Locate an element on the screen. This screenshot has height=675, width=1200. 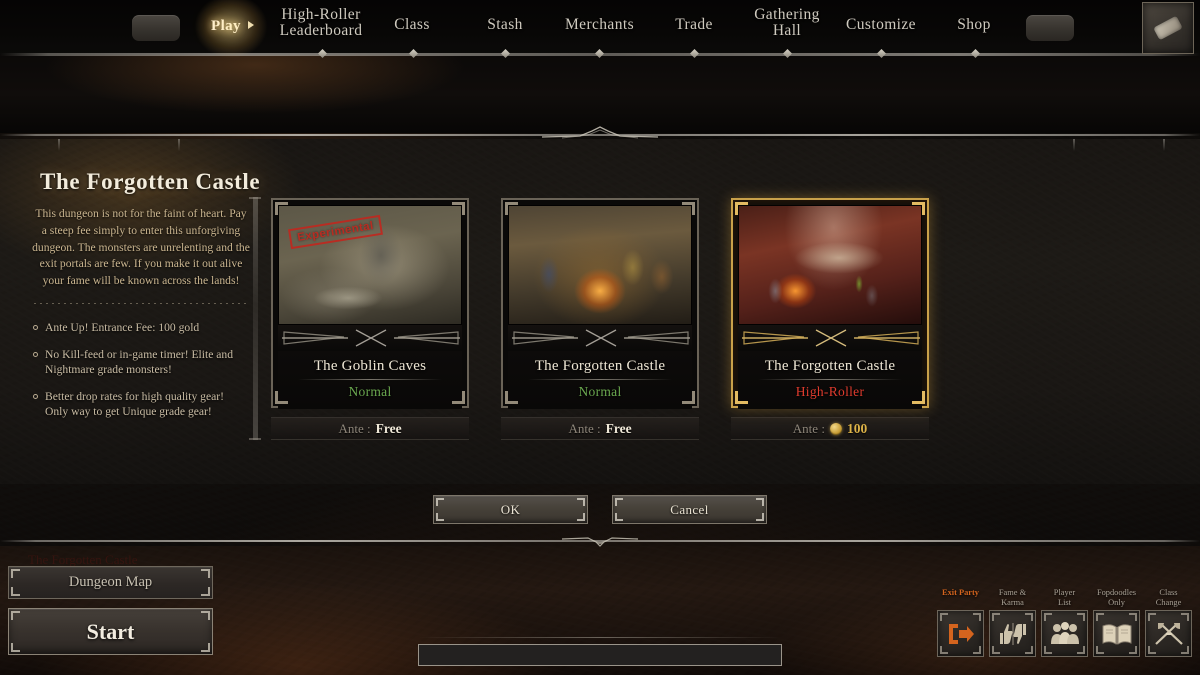
hud-left-buttons: Dungeon Map Start is located at coordinates (110, 610).